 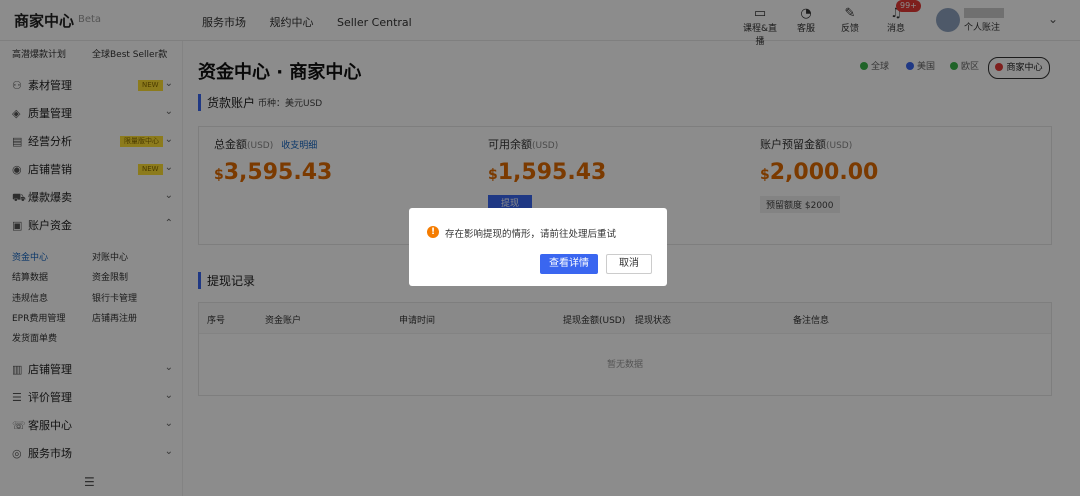 What do you see at coordinates (531, 234) in the screenshot?
I see `dialog-message: 存在影响提现的情形，请前往处理后重试` at bounding box center [531, 234].